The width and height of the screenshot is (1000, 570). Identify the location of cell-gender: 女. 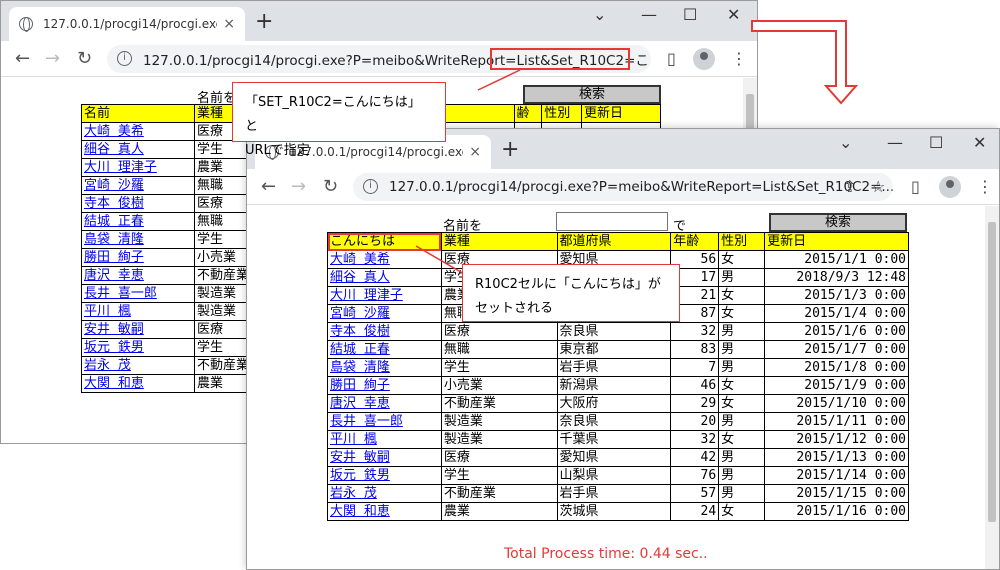
(742, 403).